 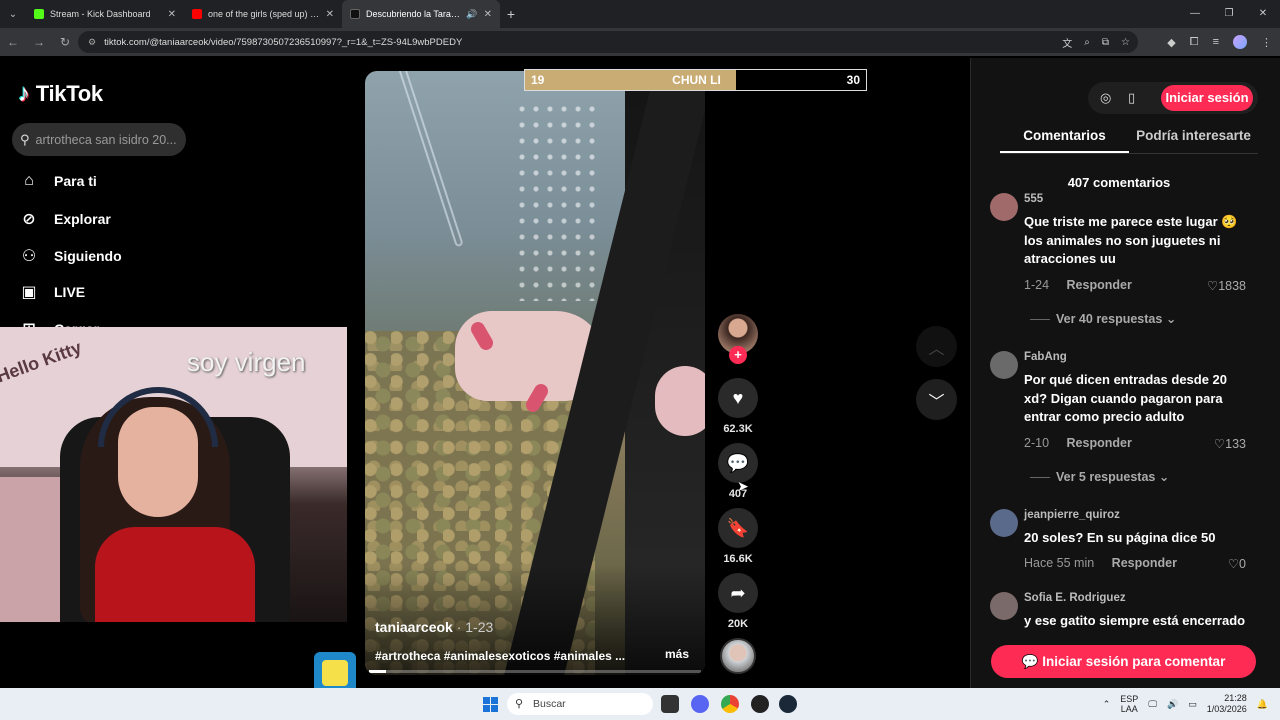 I want to click on comment-username: 555, so click(x=1033, y=199).